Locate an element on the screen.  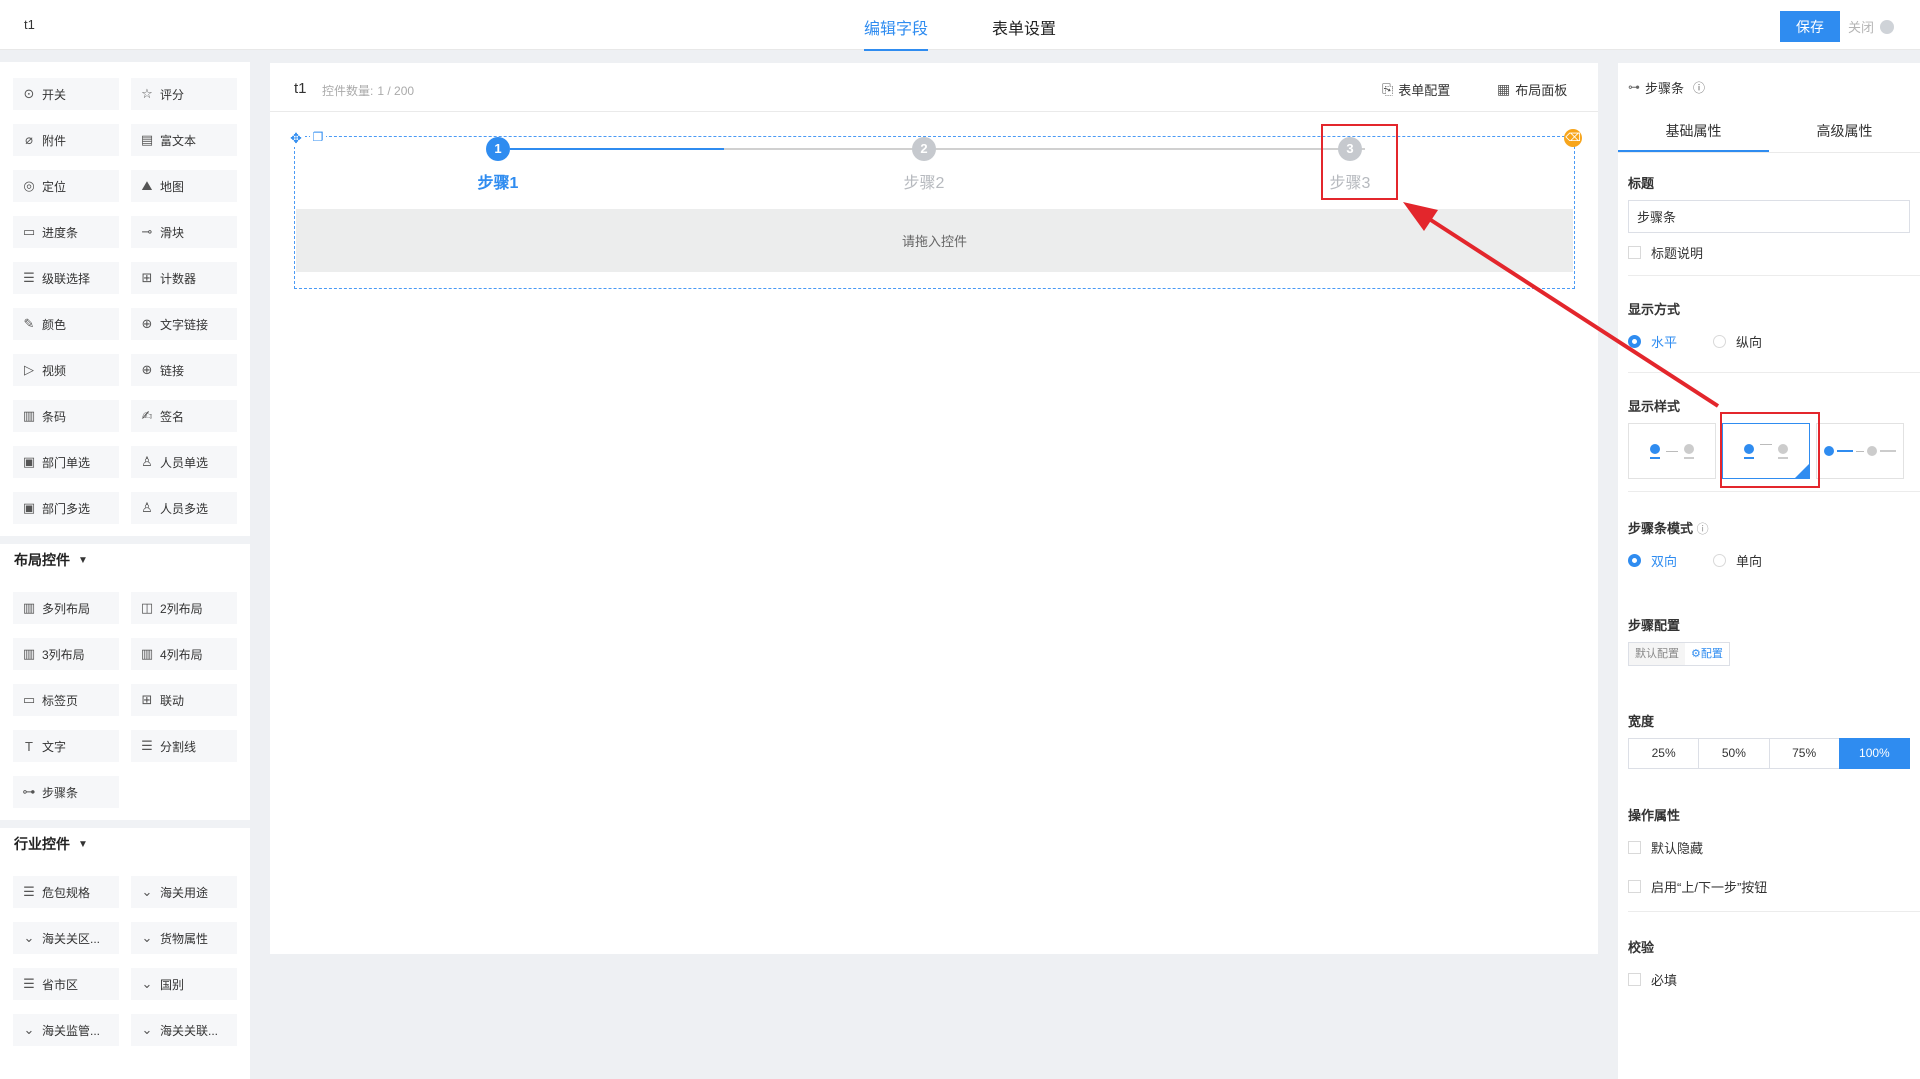
basic-component-item: ◎ 定位 is located at coordinates (66, 186).